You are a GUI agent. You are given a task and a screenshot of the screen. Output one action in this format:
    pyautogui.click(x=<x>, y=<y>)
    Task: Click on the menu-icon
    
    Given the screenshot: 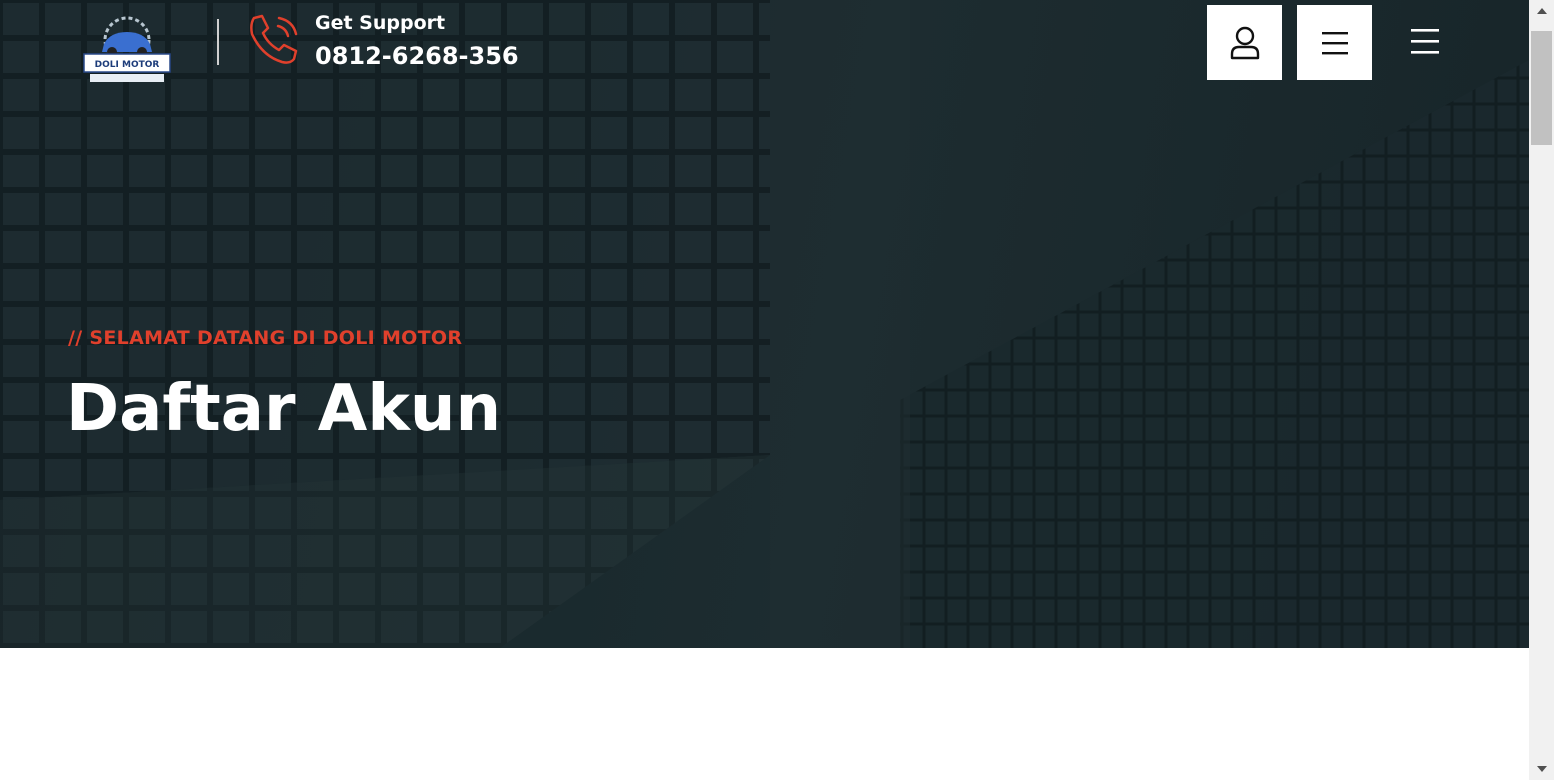 What is the action you would take?
    pyautogui.click(x=1334, y=42)
    